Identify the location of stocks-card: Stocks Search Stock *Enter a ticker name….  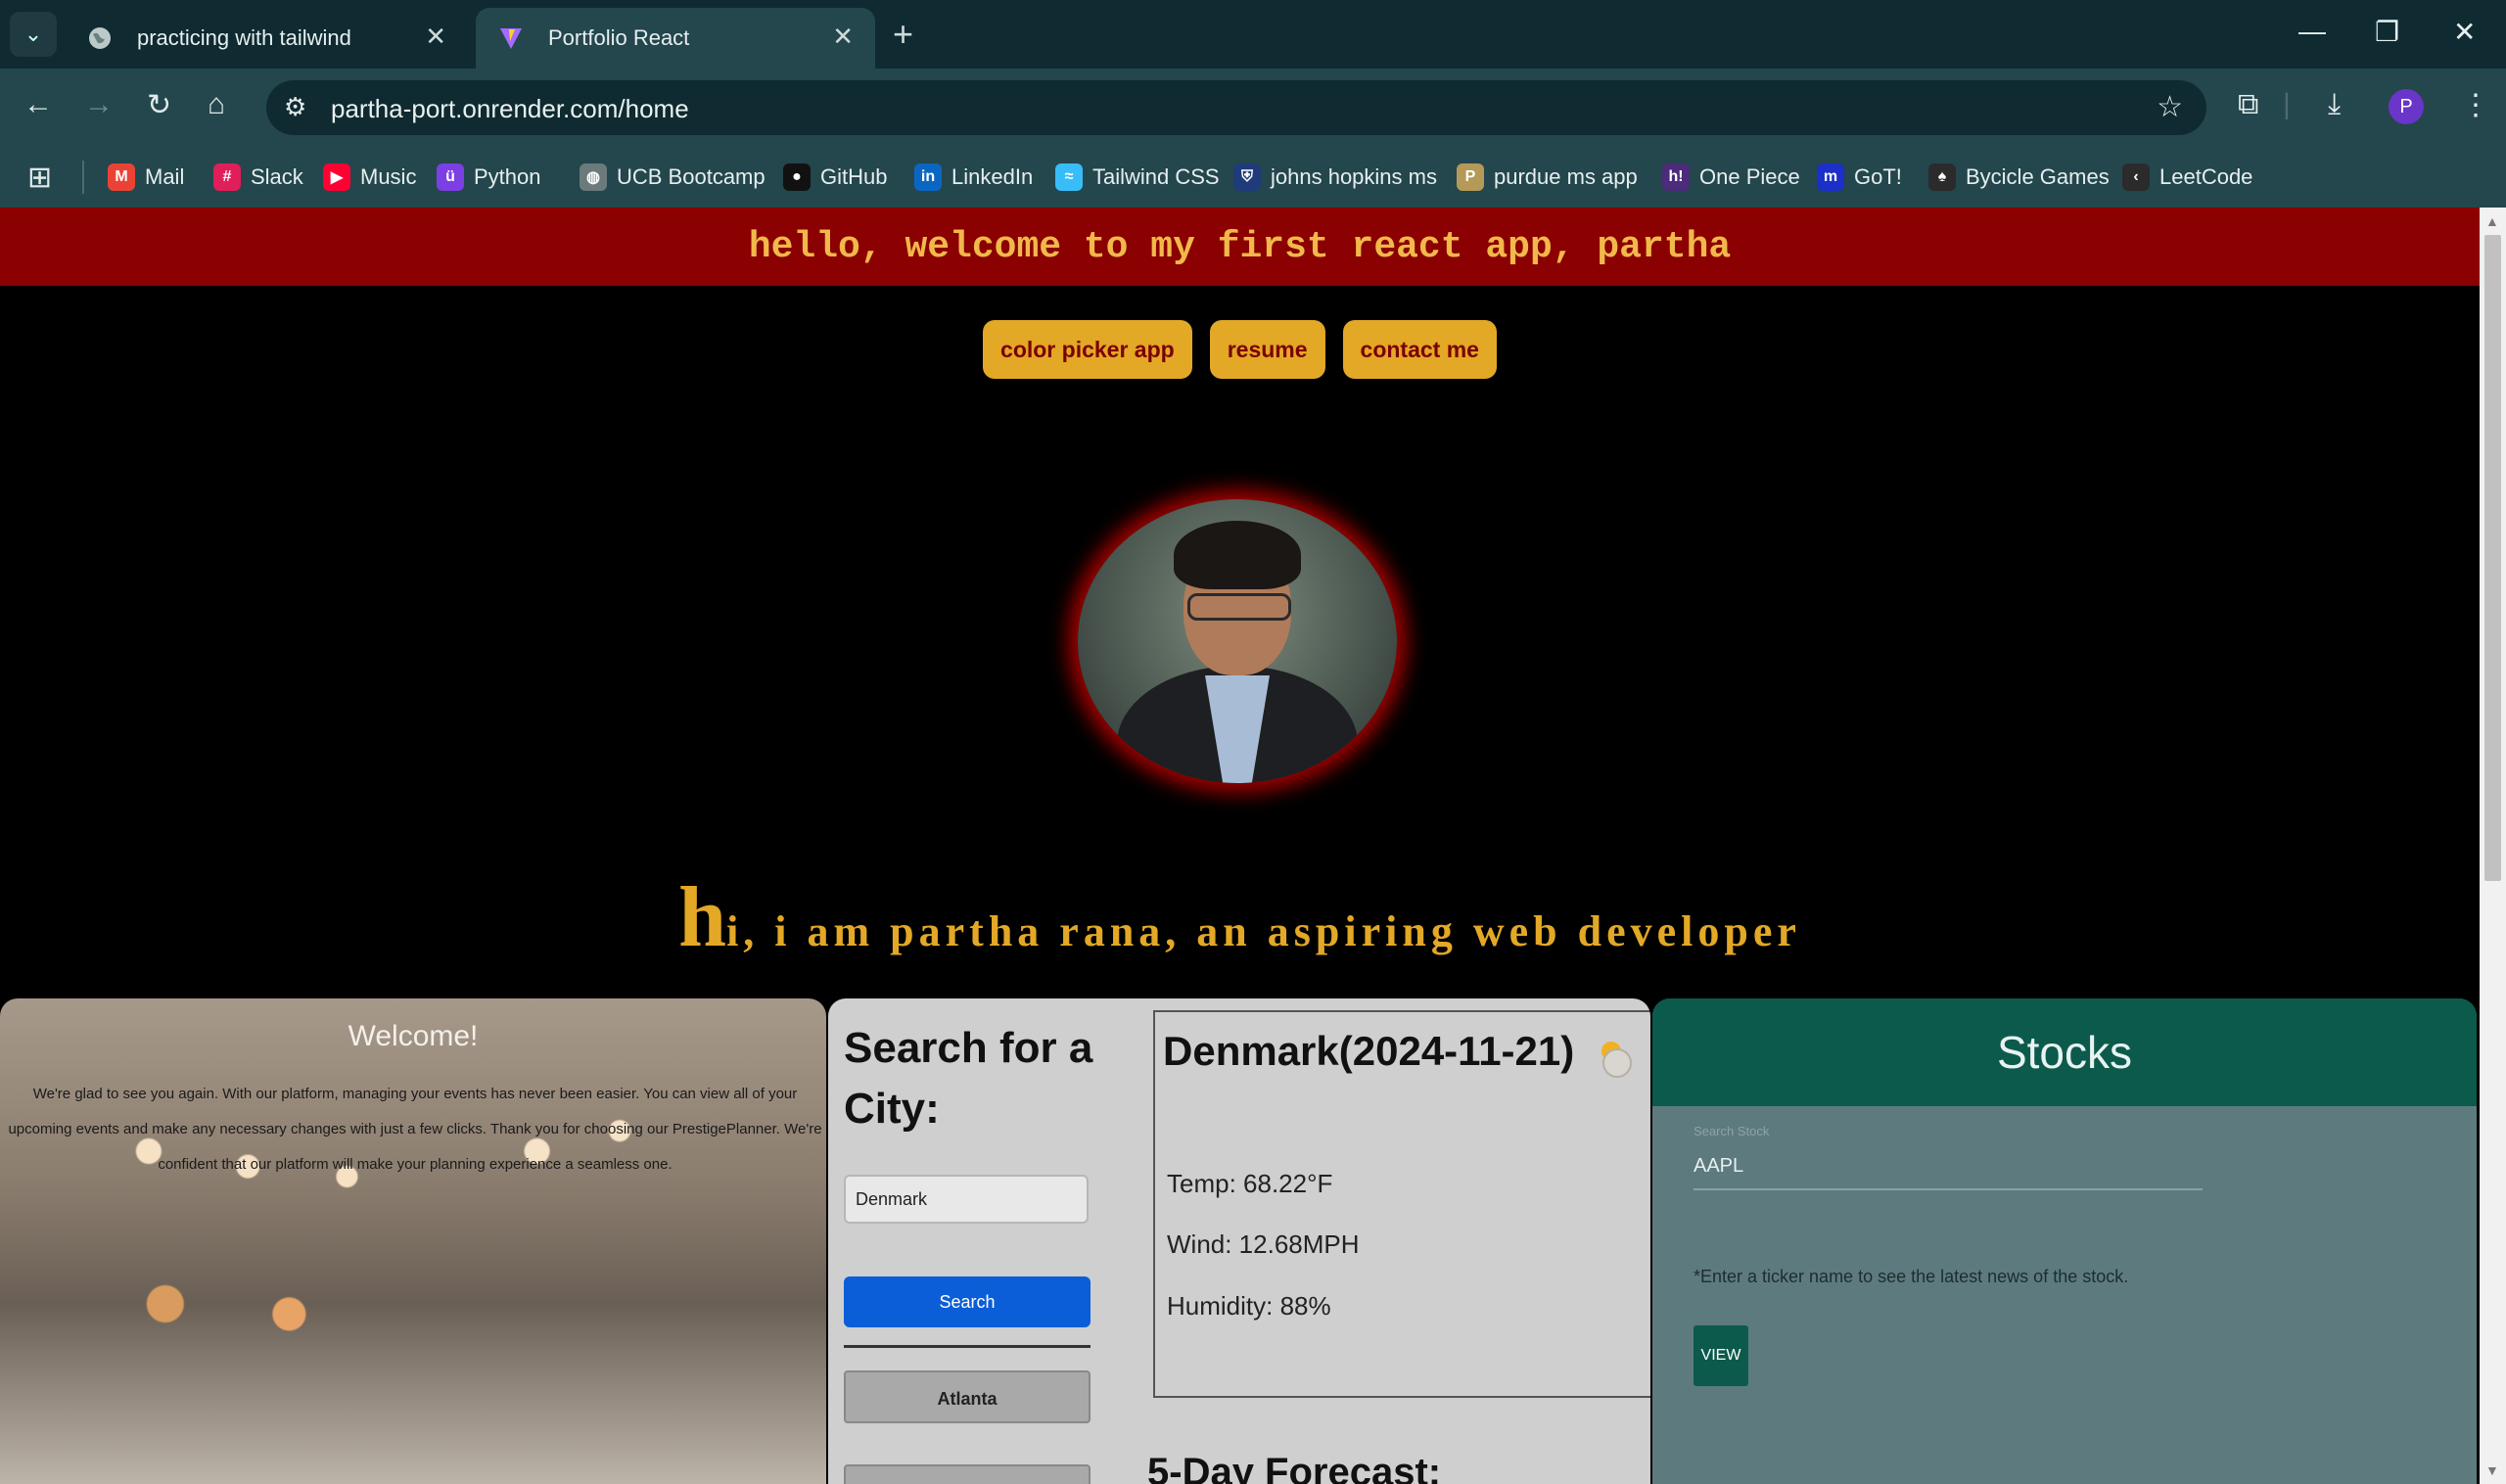
(2064, 1241).